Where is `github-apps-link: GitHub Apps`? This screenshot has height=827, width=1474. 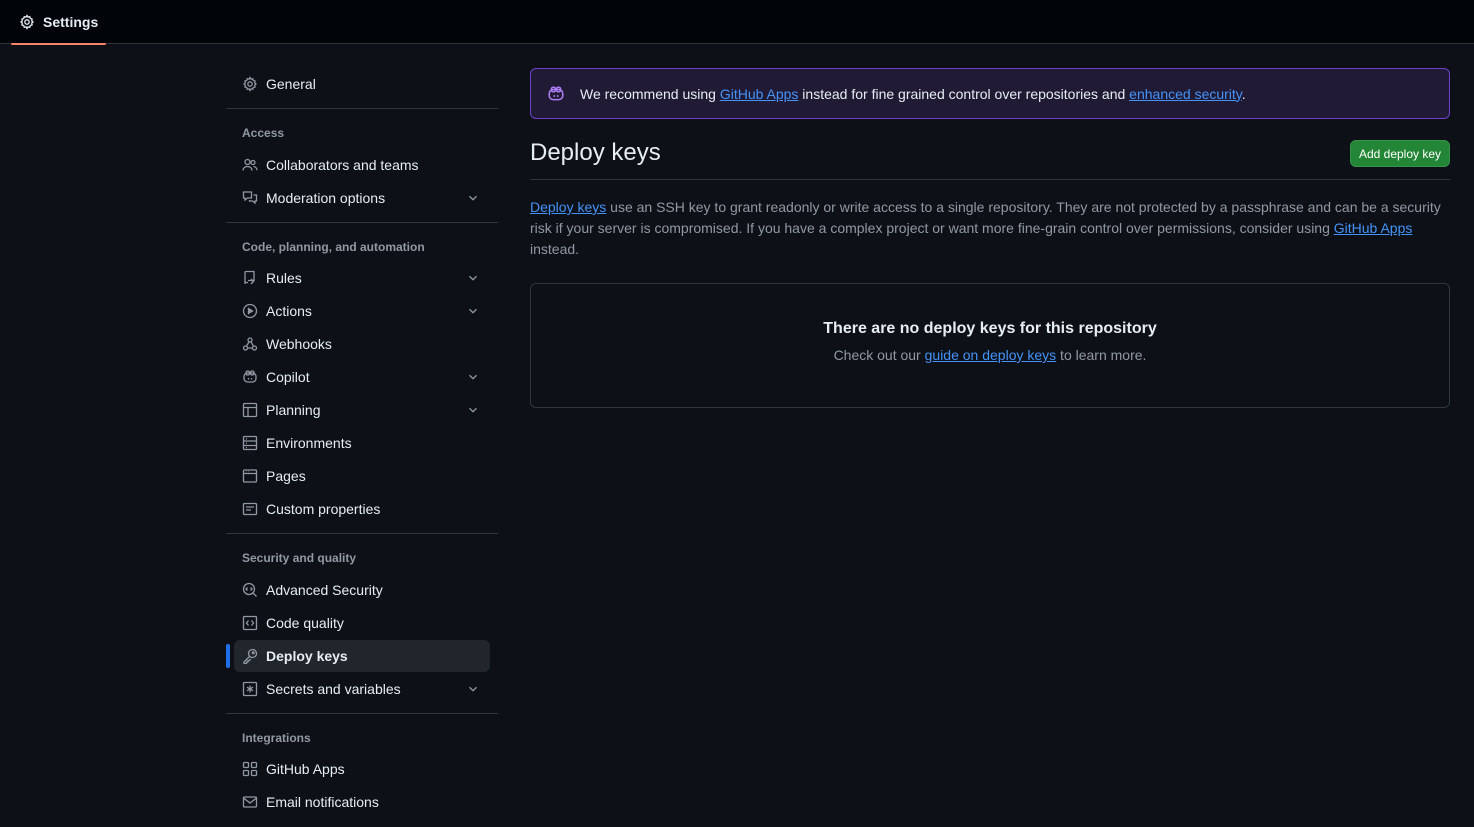 github-apps-link: GitHub Apps is located at coordinates (1373, 228).